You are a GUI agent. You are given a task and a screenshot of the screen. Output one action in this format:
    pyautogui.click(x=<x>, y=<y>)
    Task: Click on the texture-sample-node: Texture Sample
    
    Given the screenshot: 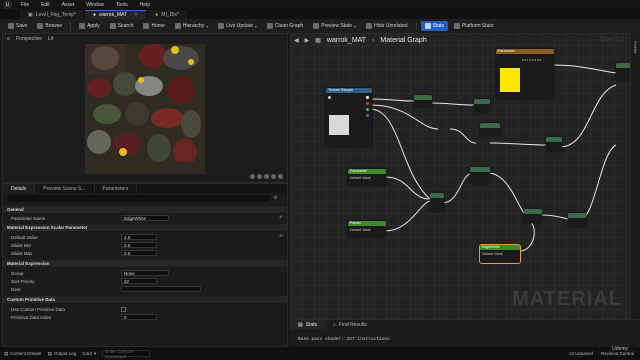 What is the action you would take?
    pyautogui.click(x=349, y=117)
    